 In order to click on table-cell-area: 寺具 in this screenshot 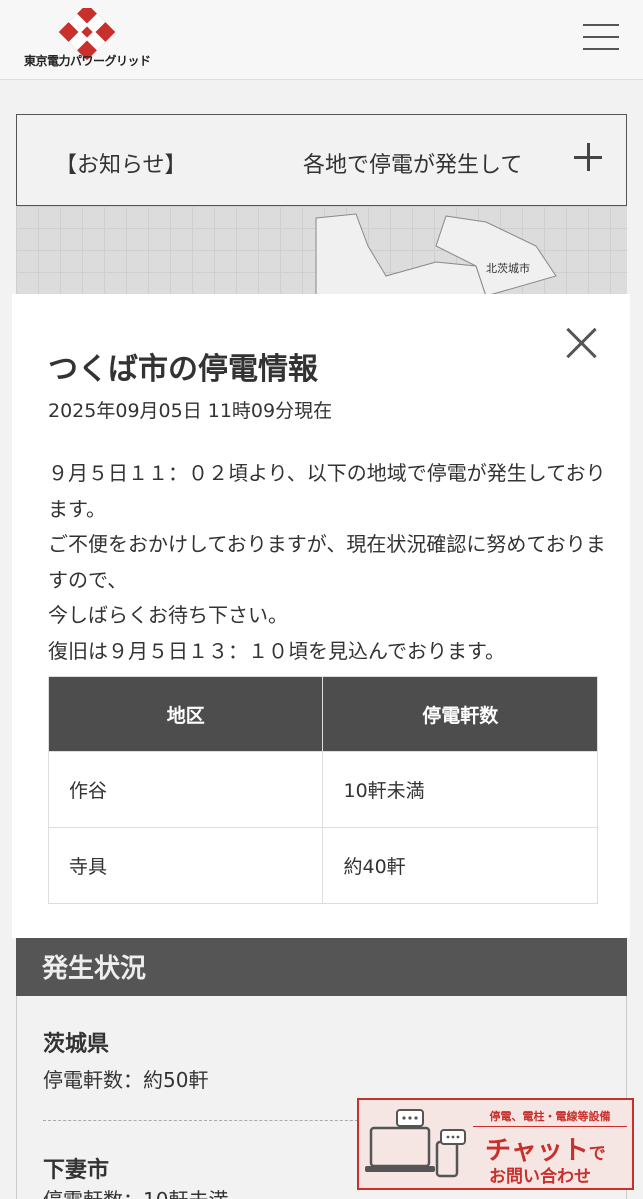, I will do `click(185, 865)`.